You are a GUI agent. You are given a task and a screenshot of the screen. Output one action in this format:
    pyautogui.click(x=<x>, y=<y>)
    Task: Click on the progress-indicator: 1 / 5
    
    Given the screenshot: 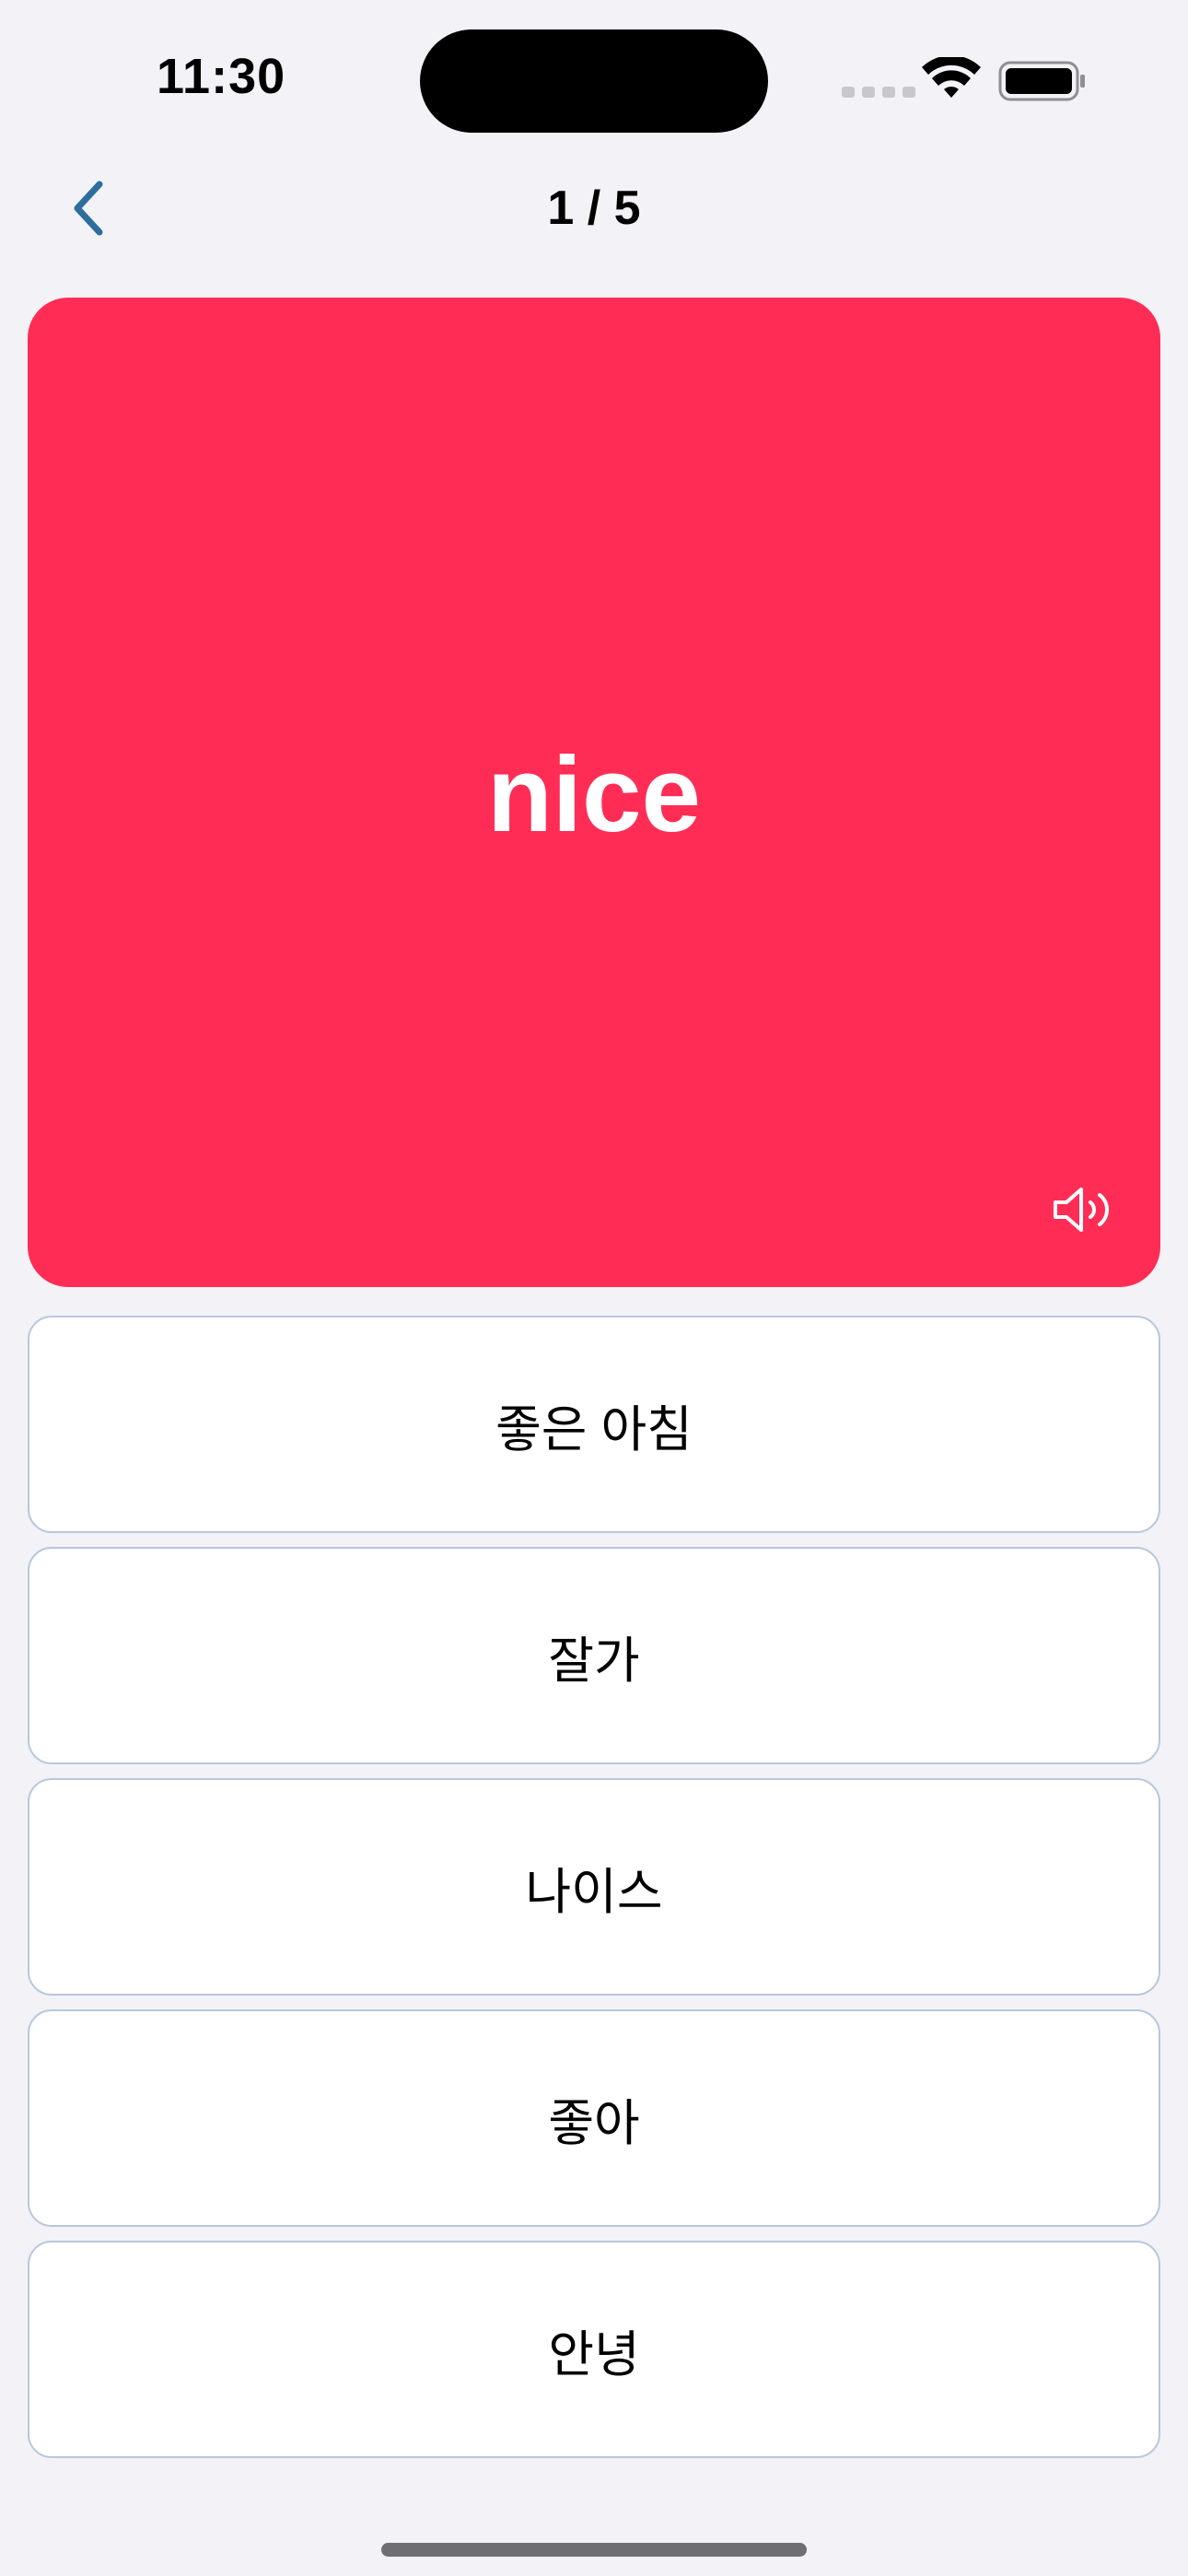 What is the action you would take?
    pyautogui.click(x=594, y=208)
    